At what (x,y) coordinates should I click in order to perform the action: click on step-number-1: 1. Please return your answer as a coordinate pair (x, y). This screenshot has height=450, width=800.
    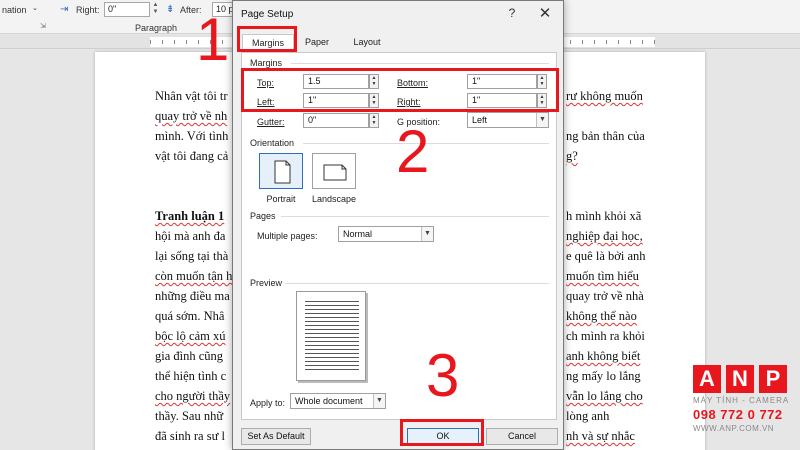
    Looking at the image, I should click on (213, 39).